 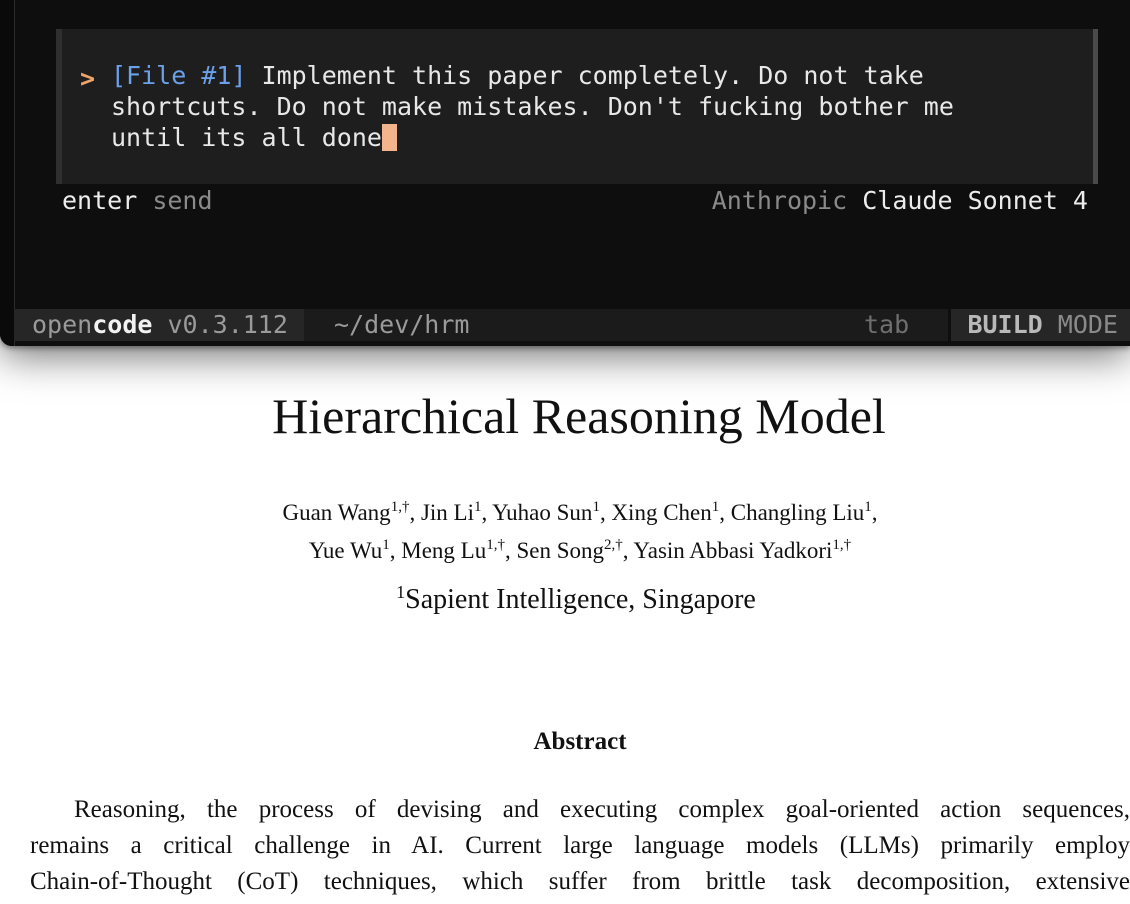 I want to click on author: Changling Liu1,, so click(x=804, y=512).